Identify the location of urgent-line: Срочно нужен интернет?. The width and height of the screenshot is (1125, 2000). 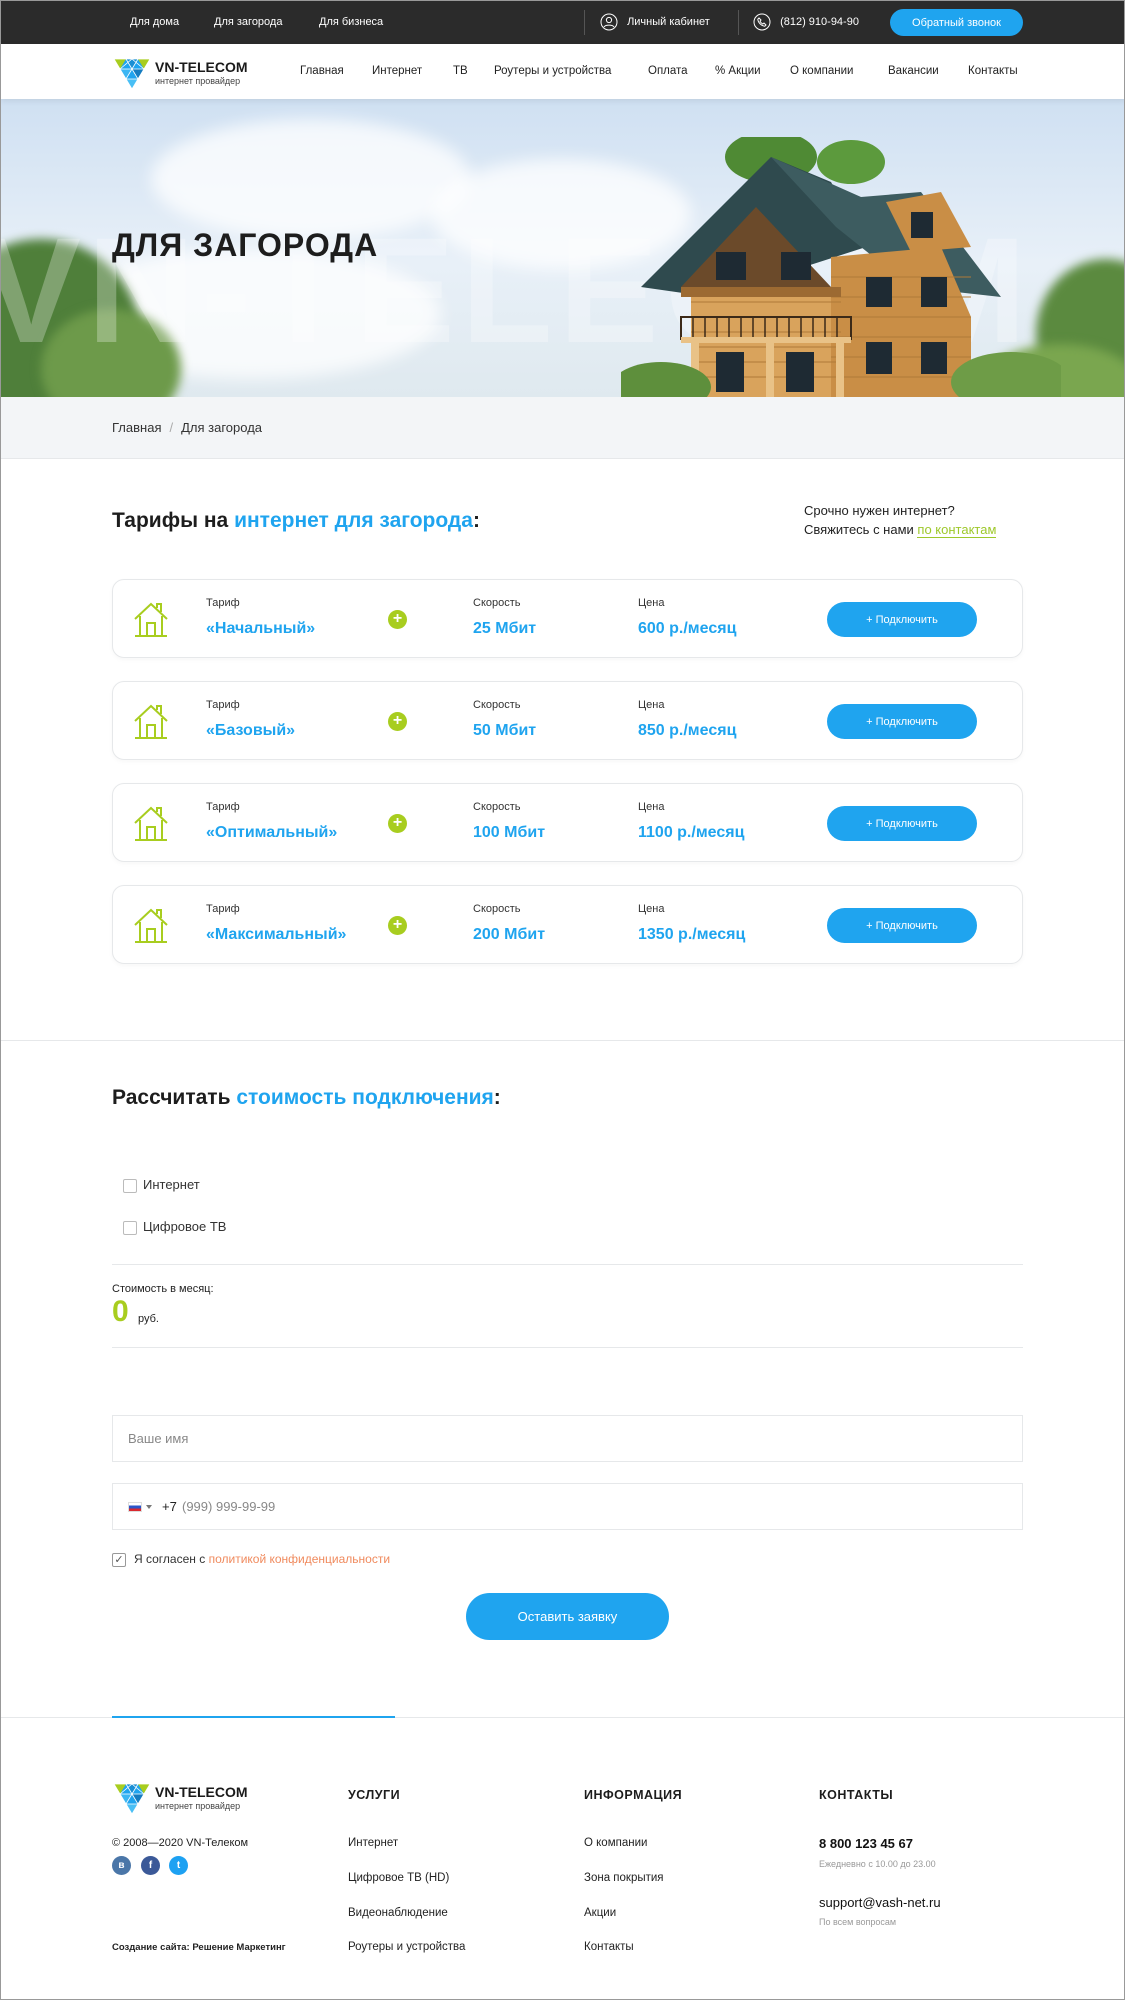
(879, 510).